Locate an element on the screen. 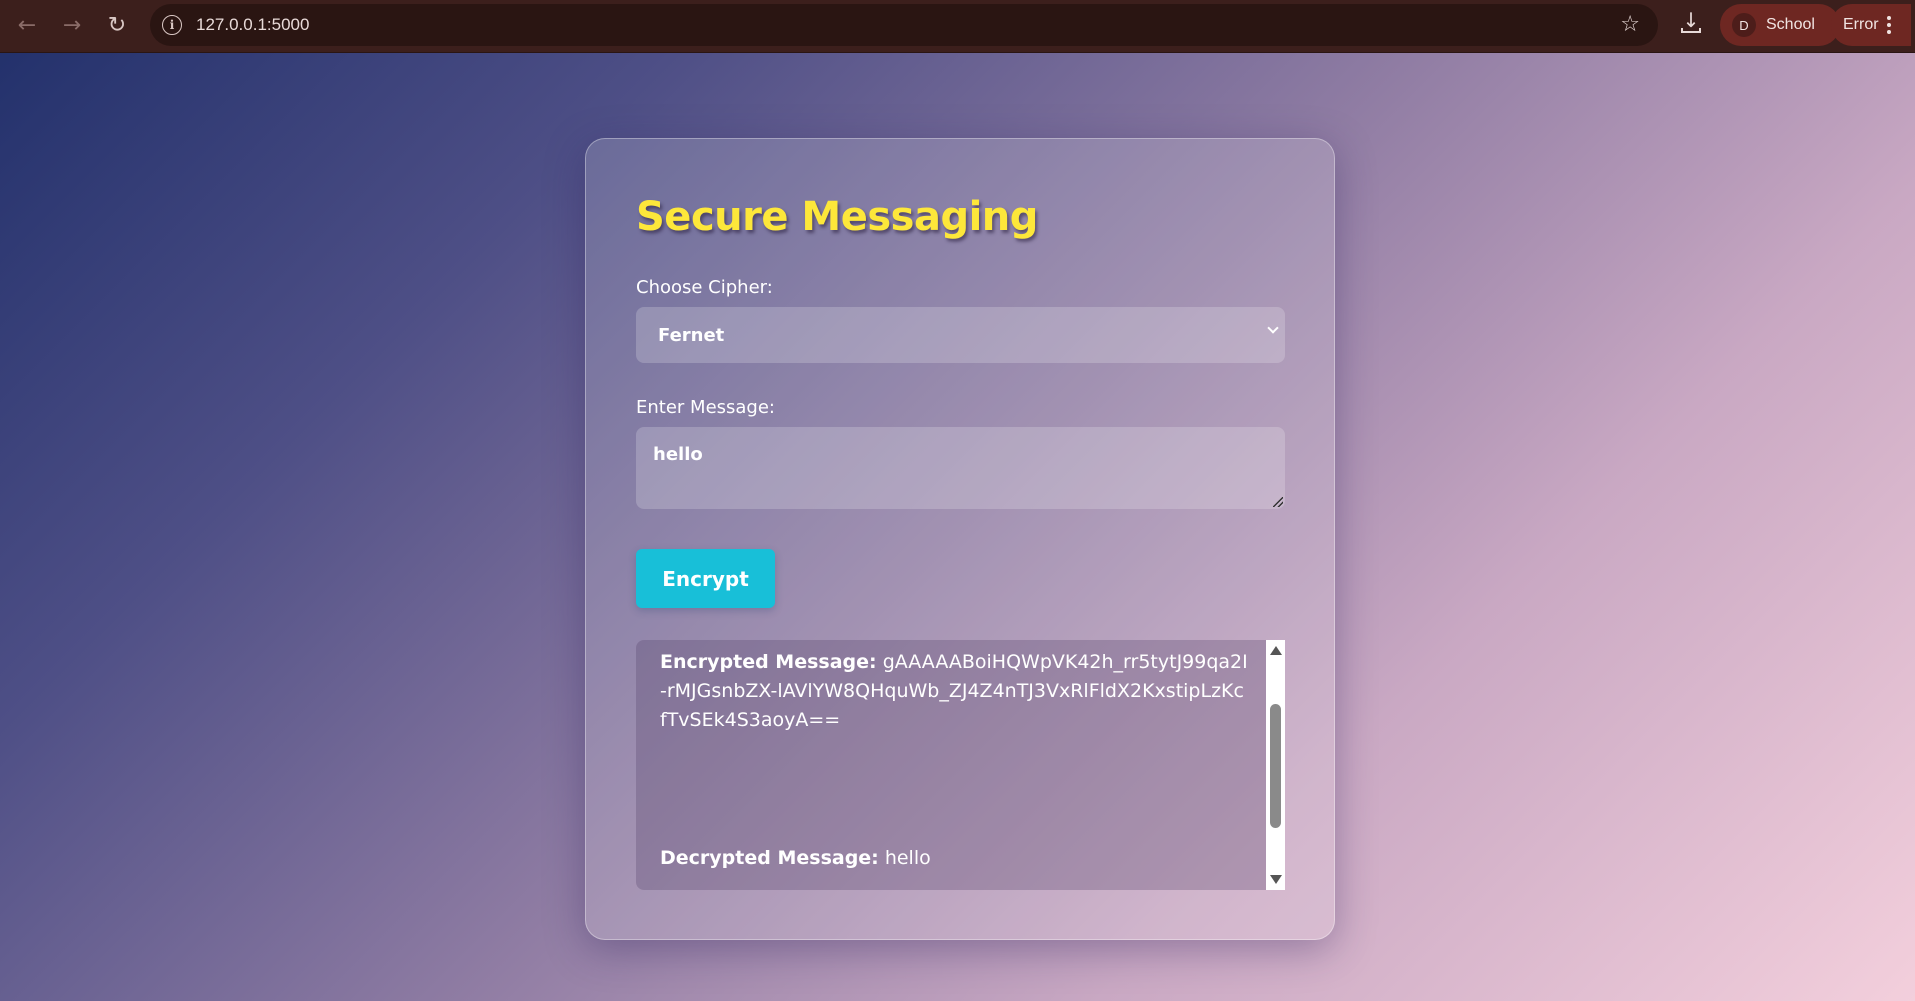  scroll-down-icon is located at coordinates (1276, 879).